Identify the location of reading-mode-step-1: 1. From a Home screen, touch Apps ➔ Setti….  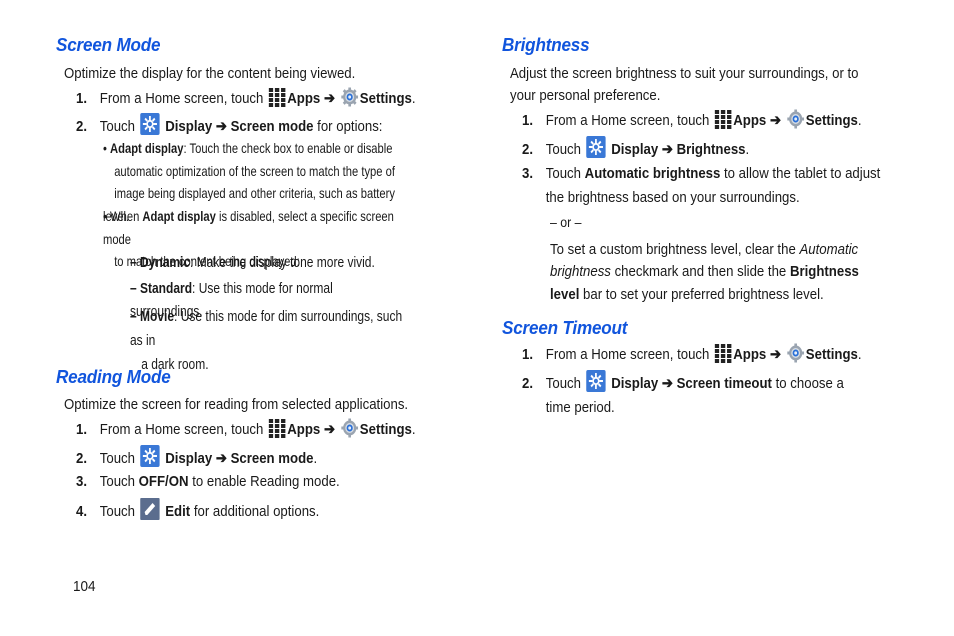
(246, 429).